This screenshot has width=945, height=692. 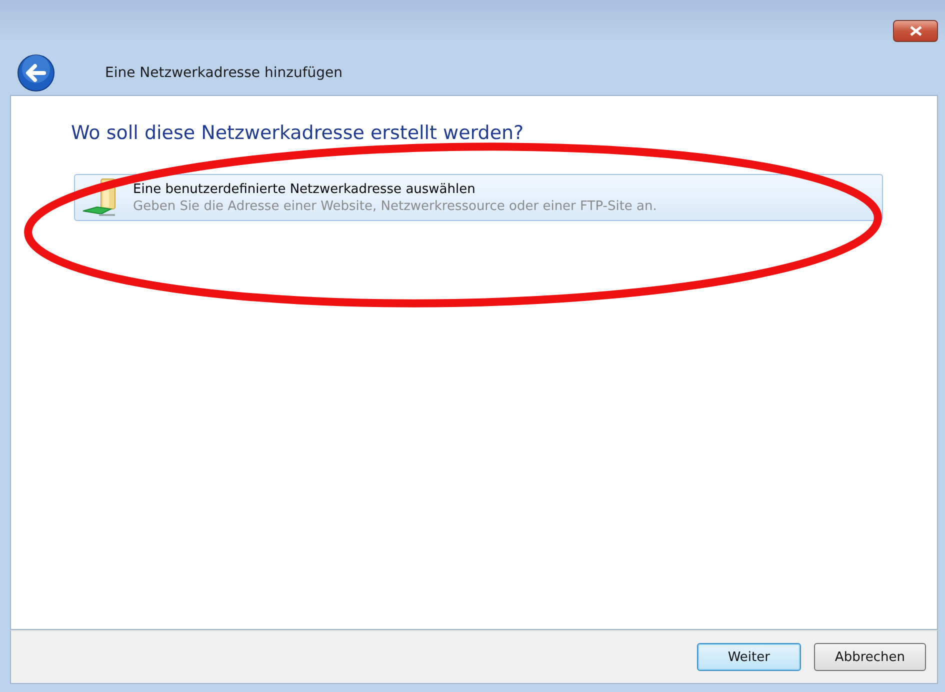 I want to click on close-icon, so click(x=916, y=31).